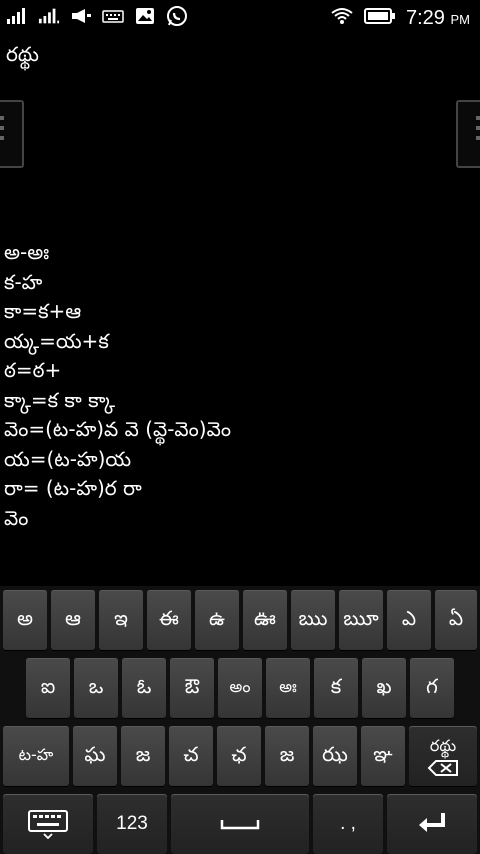 The height and width of the screenshot is (854, 480). I want to click on clock: 7:29 PM, so click(438, 17).